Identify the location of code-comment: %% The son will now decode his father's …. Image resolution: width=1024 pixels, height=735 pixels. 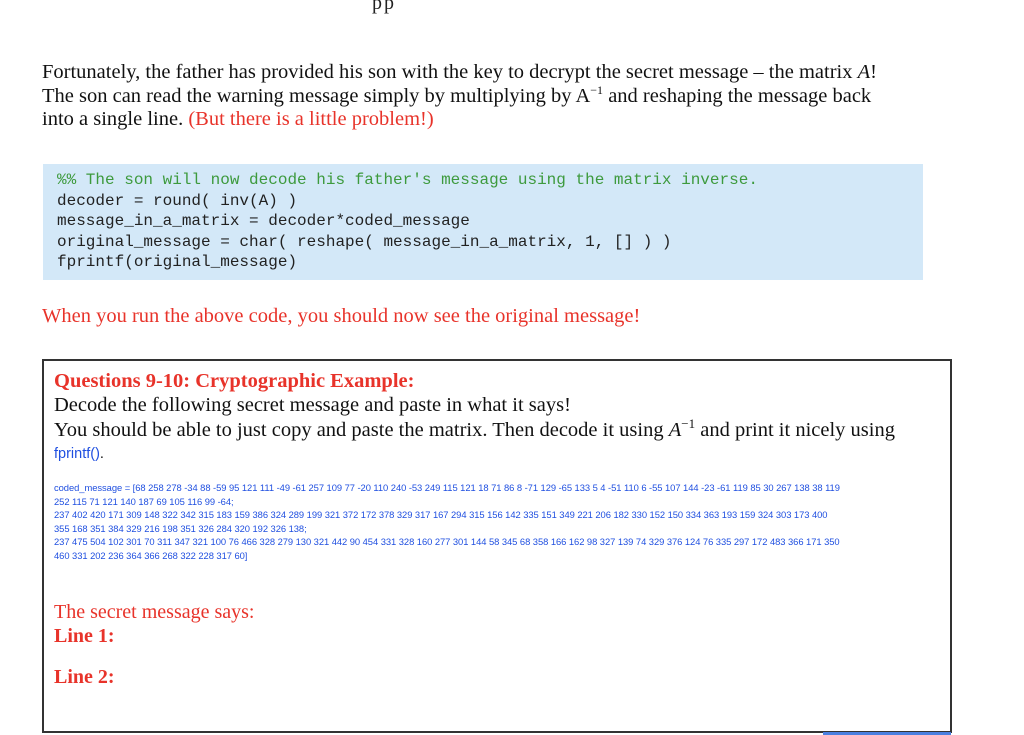
(407, 180).